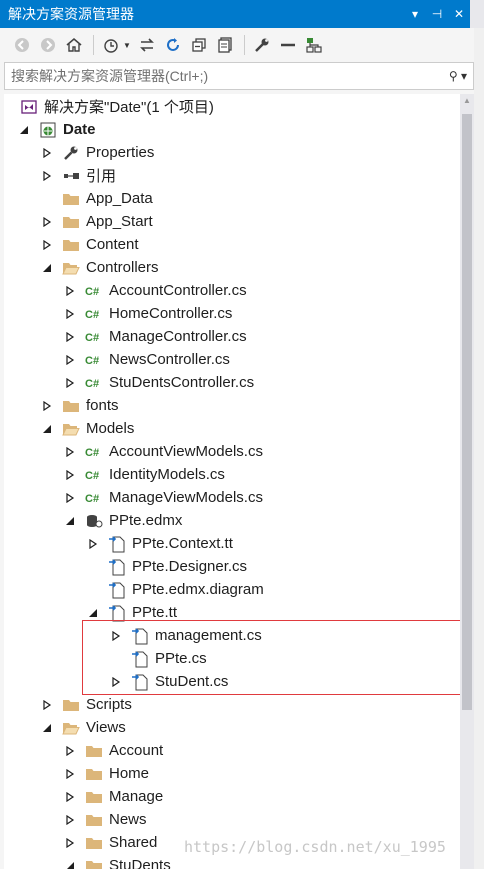 The width and height of the screenshot is (484, 869). I want to click on search-input, so click(227, 76).